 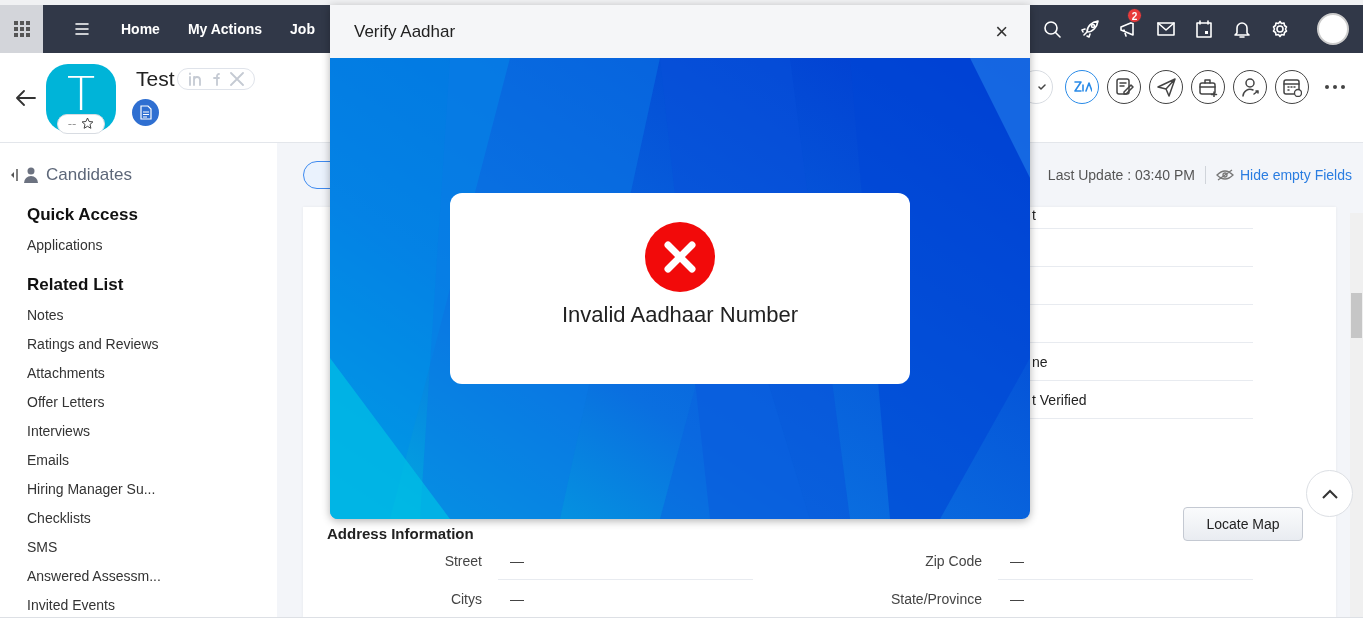 What do you see at coordinates (76, 285) in the screenshot?
I see `section-heading: Related List` at bounding box center [76, 285].